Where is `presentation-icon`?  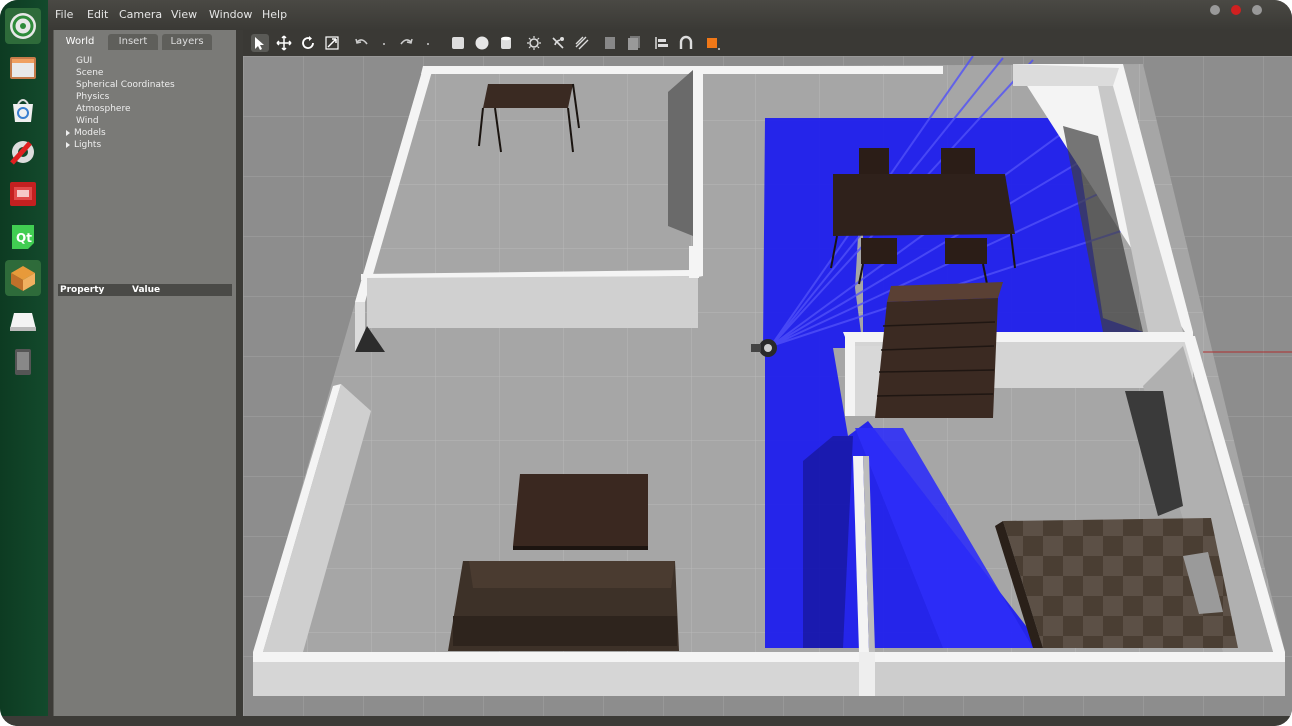
presentation-icon is located at coordinates (23, 194).